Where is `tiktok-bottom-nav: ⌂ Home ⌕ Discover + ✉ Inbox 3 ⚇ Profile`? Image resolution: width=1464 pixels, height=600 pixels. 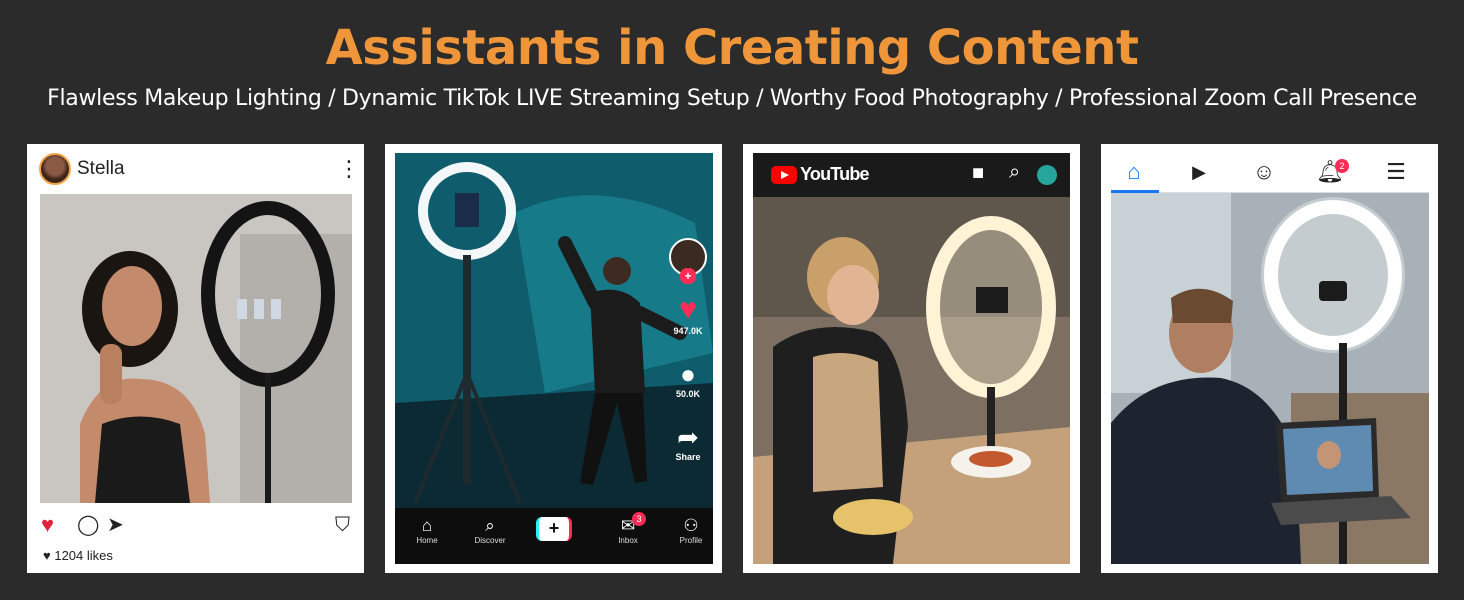
tiktok-bottom-nav: ⌂ Home ⌕ Discover + ✉ Inbox 3 ⚇ Profile is located at coordinates (554, 536).